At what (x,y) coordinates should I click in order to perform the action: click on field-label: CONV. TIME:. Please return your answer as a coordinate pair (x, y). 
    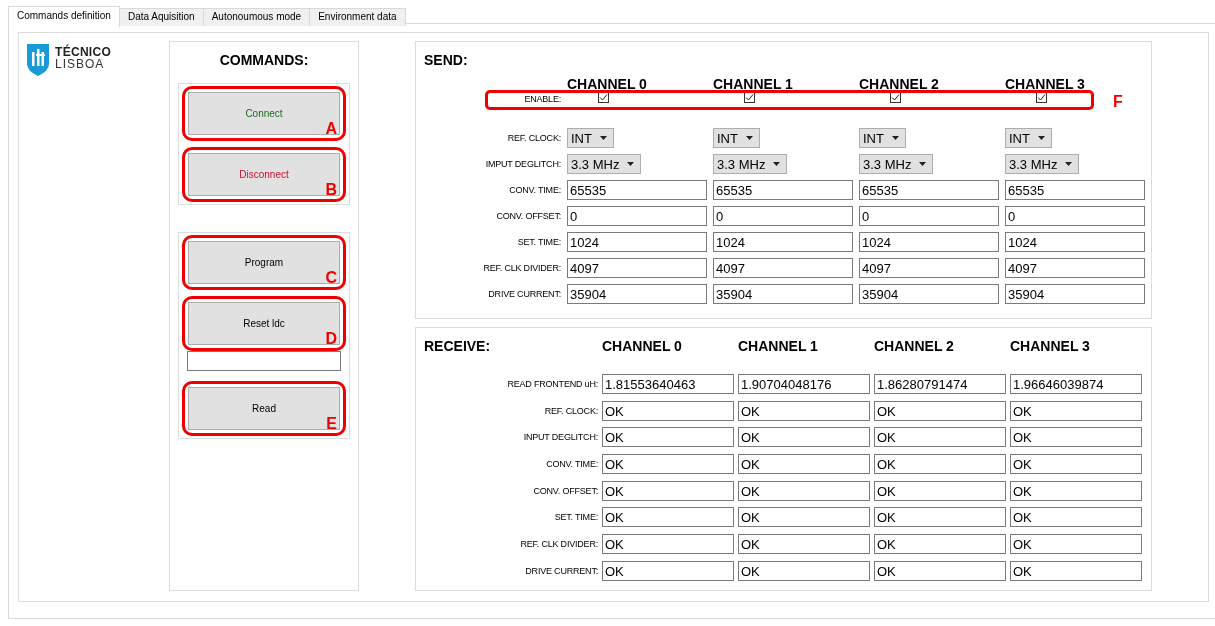
    Looking at the image, I should click on (534, 190).